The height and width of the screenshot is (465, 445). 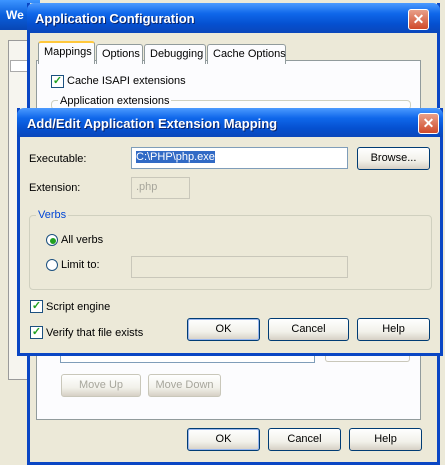 What do you see at coordinates (115, 101) in the screenshot?
I see `application-extensions-label: Application extensions` at bounding box center [115, 101].